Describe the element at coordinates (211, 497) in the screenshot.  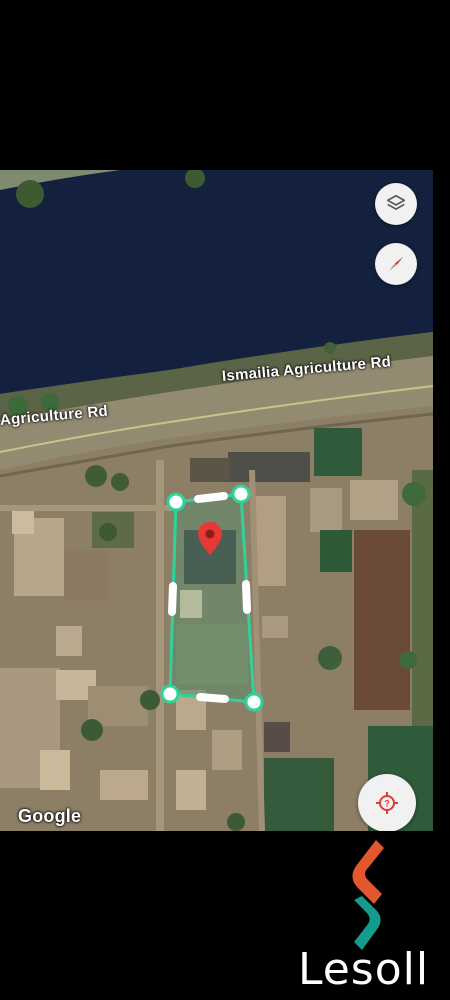
I see `edge-handle-top` at that location.